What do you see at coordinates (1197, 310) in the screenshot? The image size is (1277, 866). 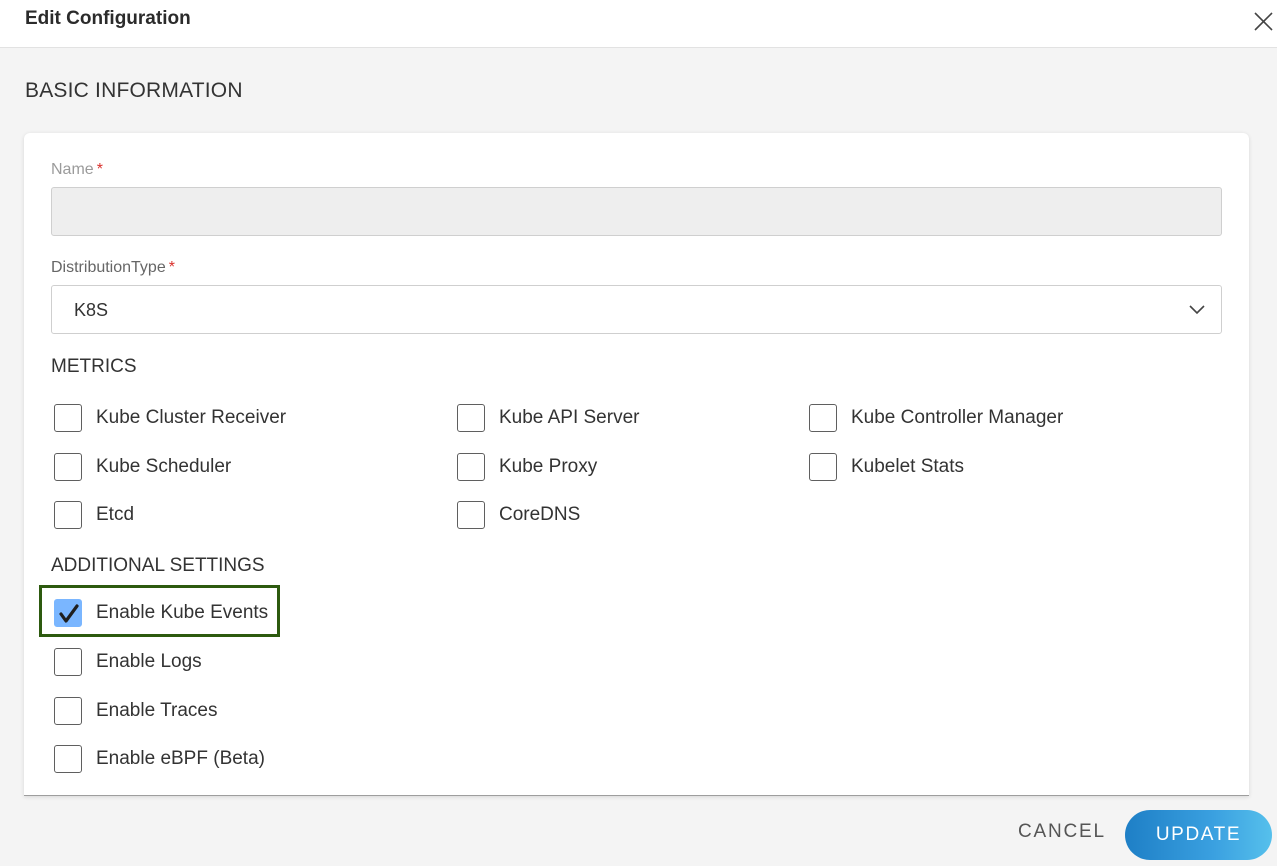 I see `chevron-down-icon` at bounding box center [1197, 310].